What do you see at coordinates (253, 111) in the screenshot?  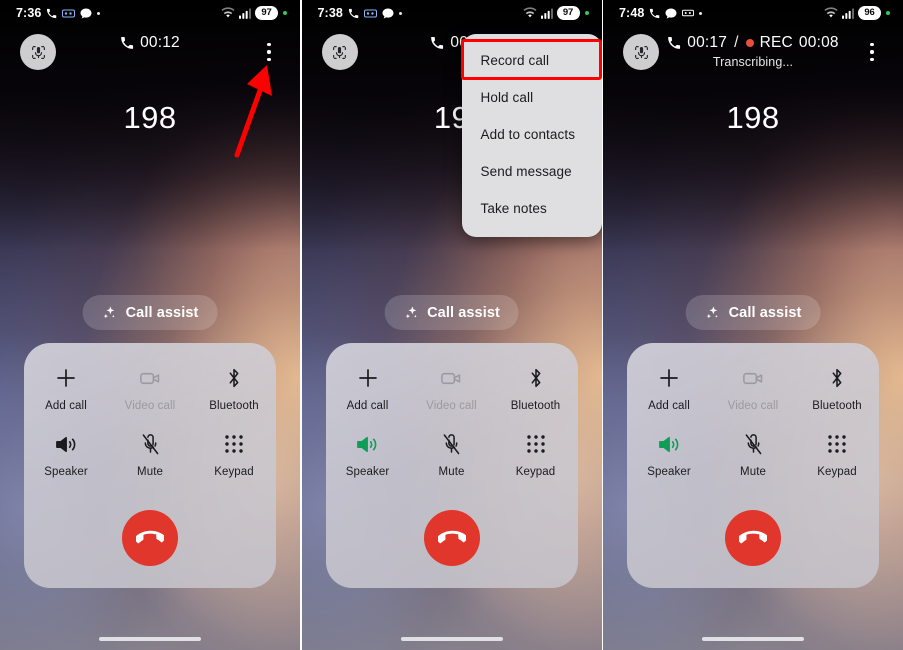 I see `annotation-arrow` at bounding box center [253, 111].